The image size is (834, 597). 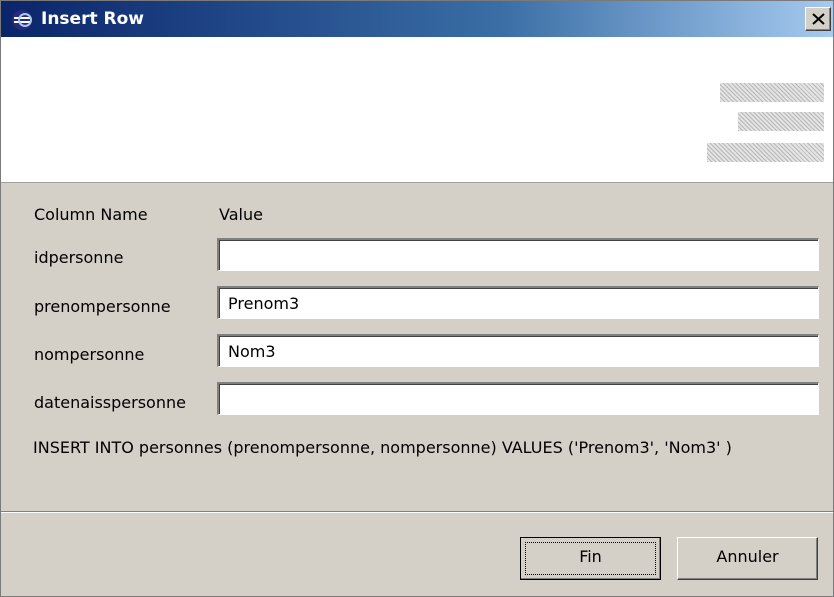 I want to click on cancel-button: Annuler, so click(x=747, y=558).